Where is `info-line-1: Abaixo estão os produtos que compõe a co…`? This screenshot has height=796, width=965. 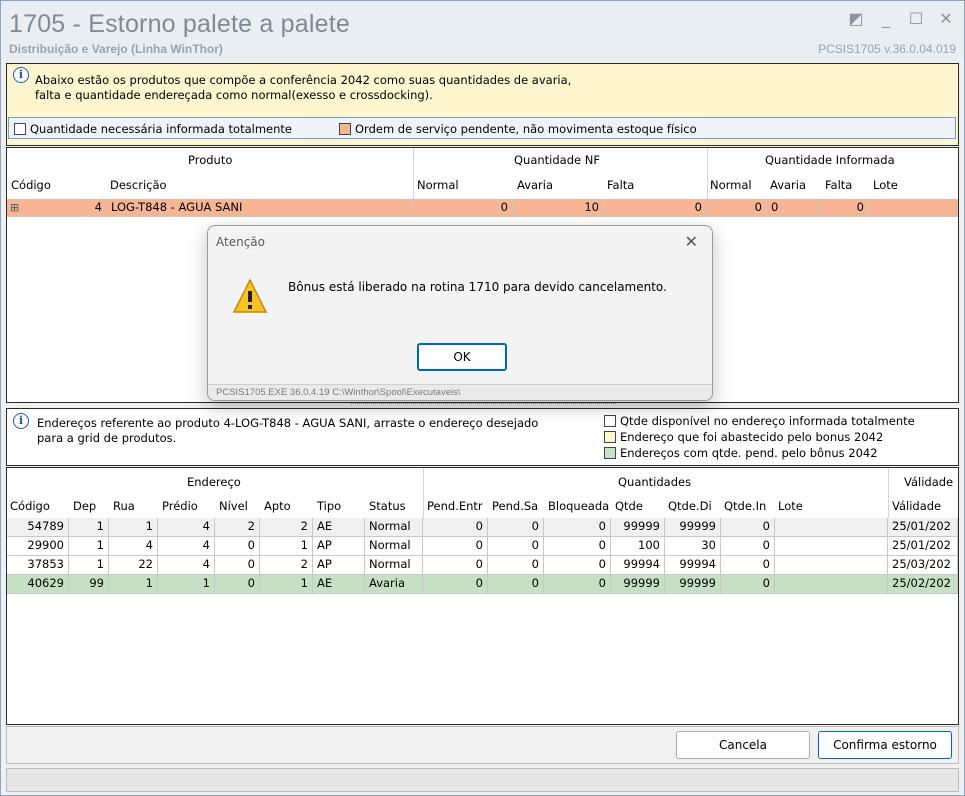 info-line-1: Abaixo estão os produtos que compõe a co… is located at coordinates (303, 80).